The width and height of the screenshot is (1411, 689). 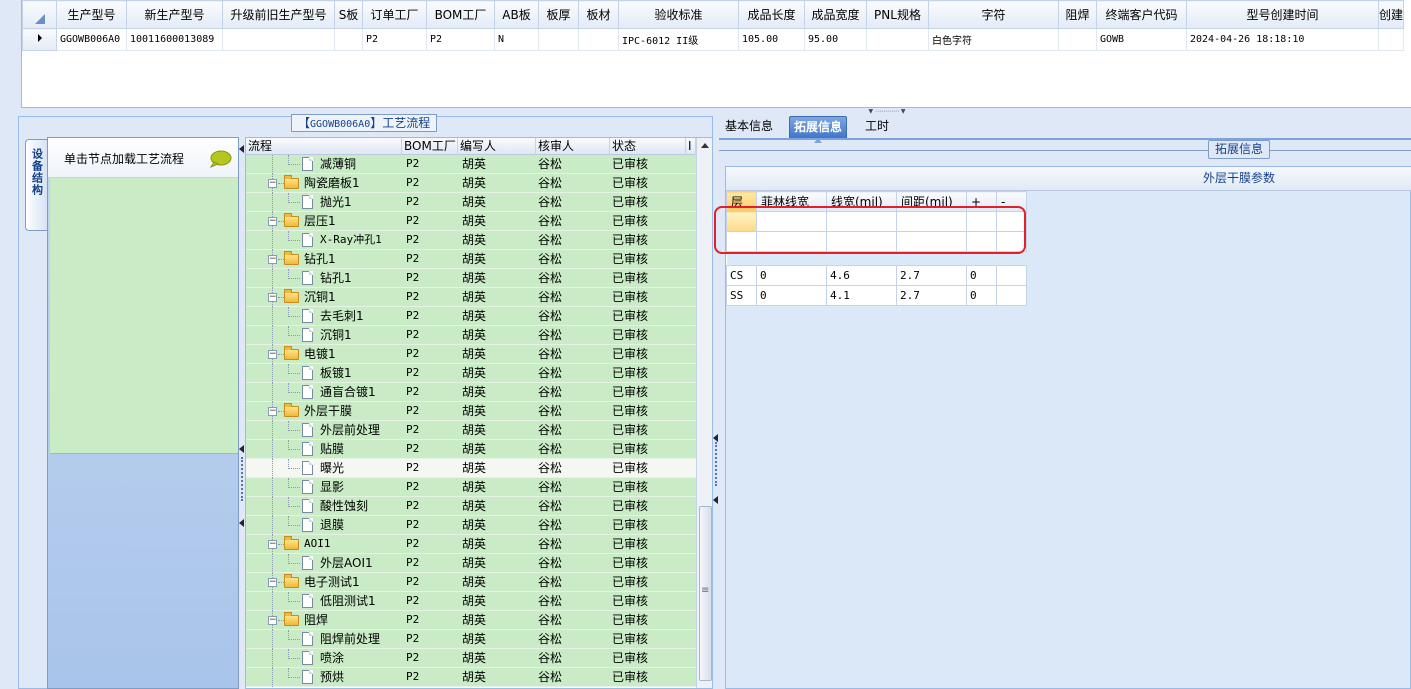 I want to click on col-header-writer: 编写人, so click(x=497, y=146).